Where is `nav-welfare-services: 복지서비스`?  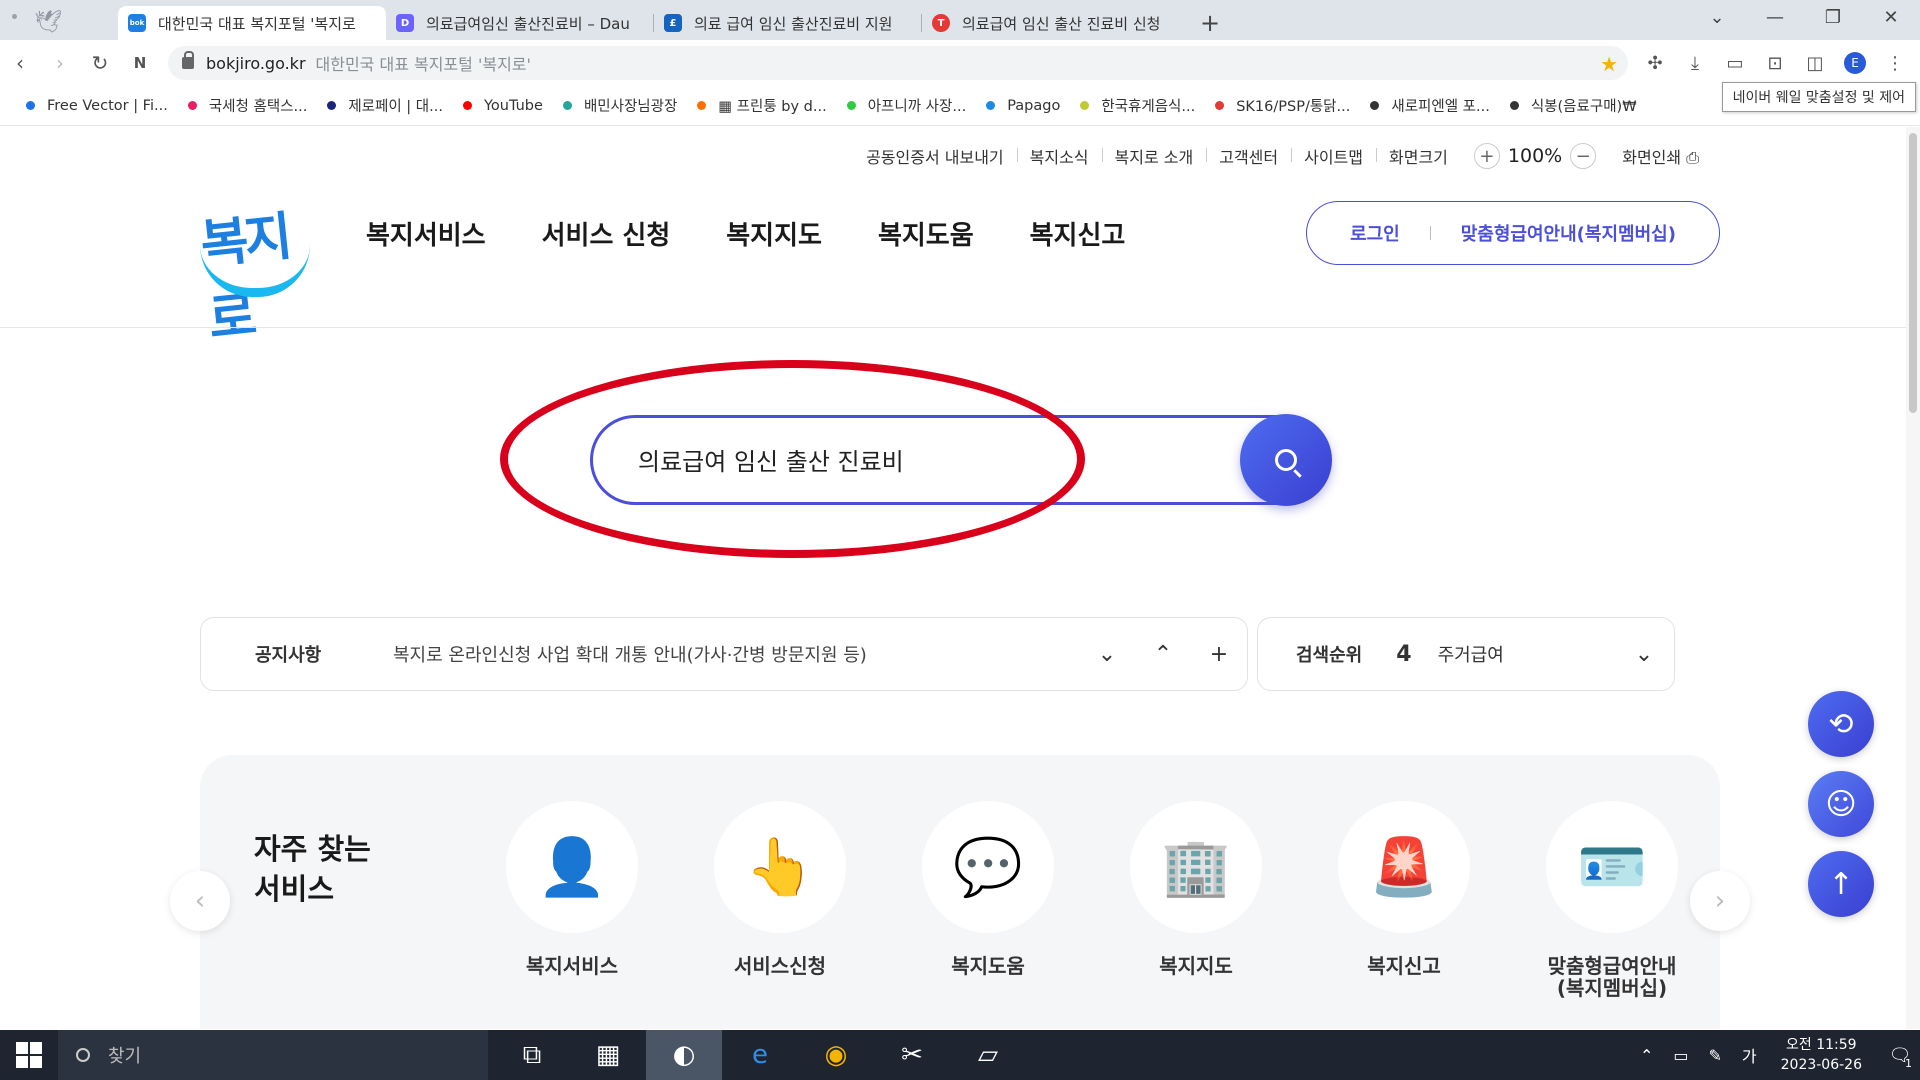 nav-welfare-services: 복지서비스 is located at coordinates (426, 233).